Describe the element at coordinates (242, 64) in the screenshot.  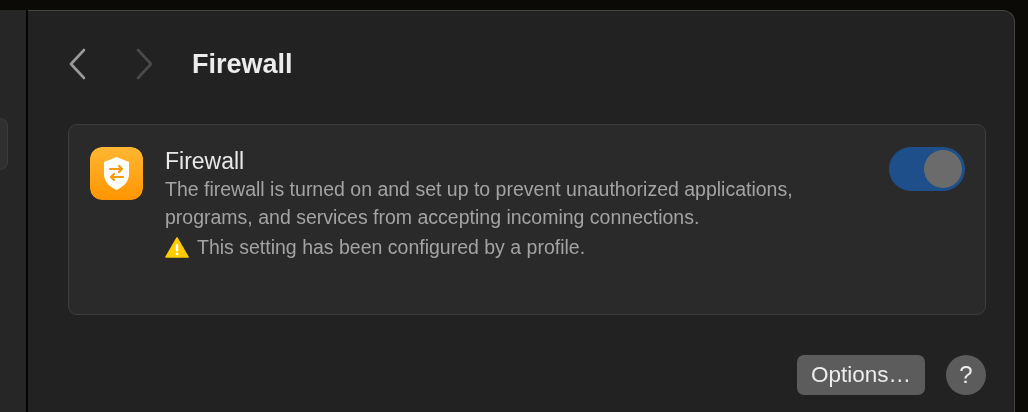
I see `page-title: Firewall` at that location.